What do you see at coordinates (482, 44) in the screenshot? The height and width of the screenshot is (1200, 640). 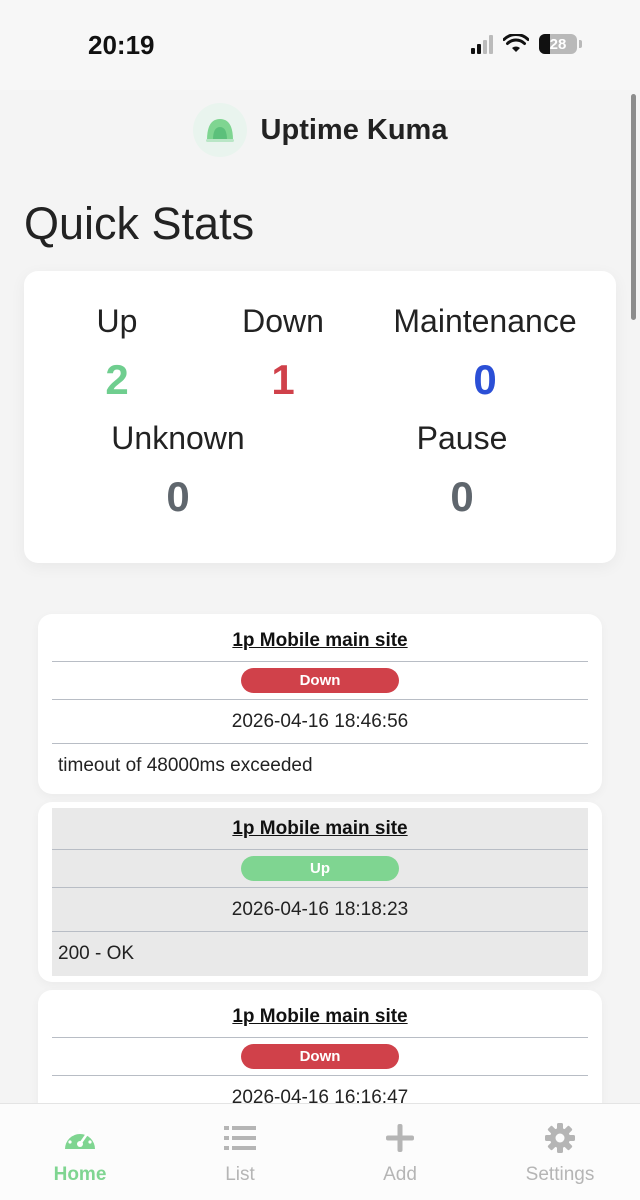 I see `cellular-signal-icon` at bounding box center [482, 44].